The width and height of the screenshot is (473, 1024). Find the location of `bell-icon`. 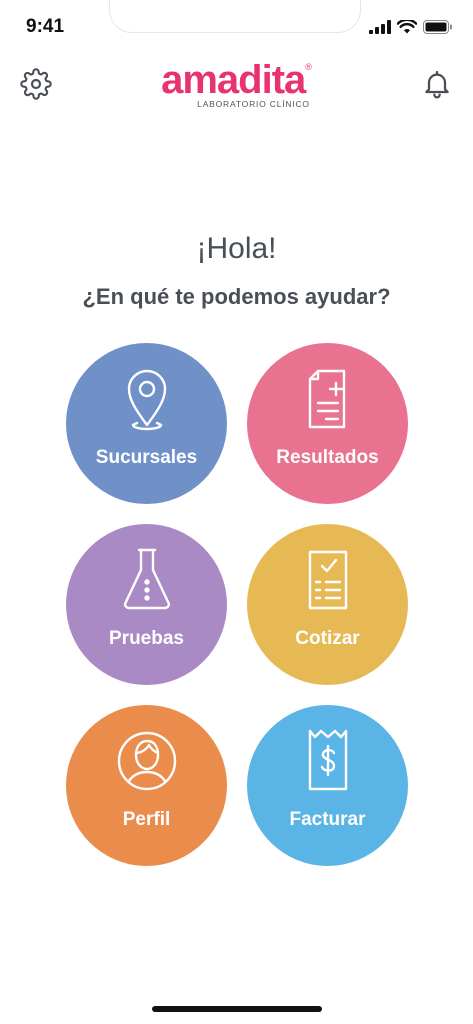

bell-icon is located at coordinates (437, 84).